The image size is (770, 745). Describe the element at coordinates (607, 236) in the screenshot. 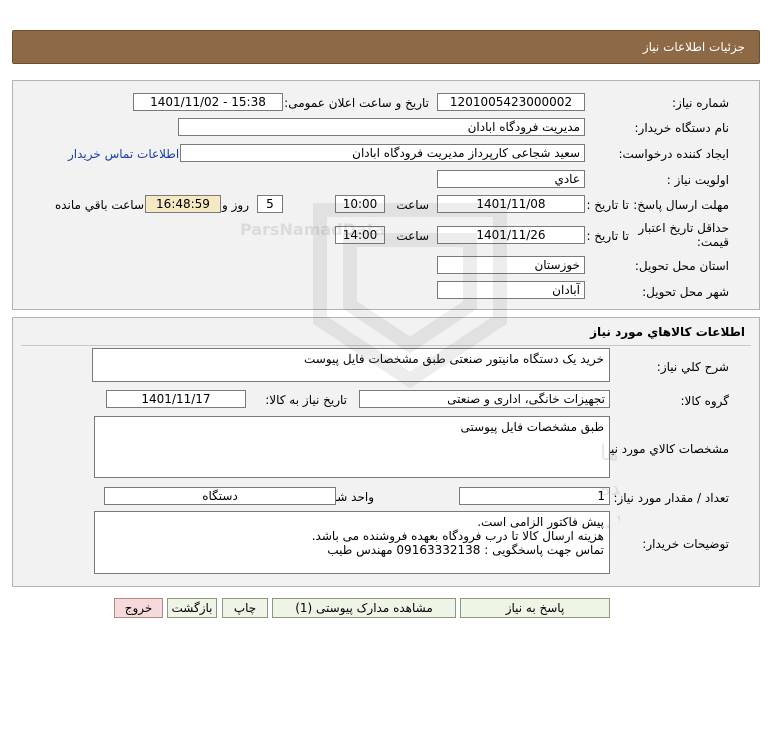

I see `validity-to-date-label: تا تاریخ :` at that location.